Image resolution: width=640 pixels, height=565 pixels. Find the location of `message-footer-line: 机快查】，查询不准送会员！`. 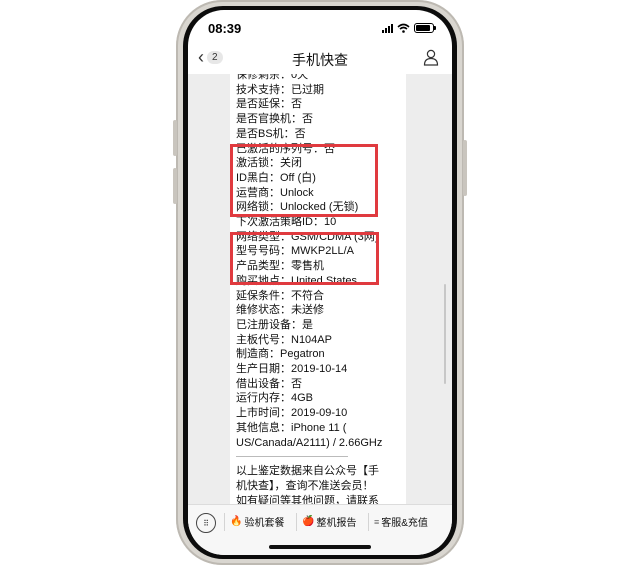

message-footer-line: 机快查】，查询不准送会员！ is located at coordinates (305, 485).